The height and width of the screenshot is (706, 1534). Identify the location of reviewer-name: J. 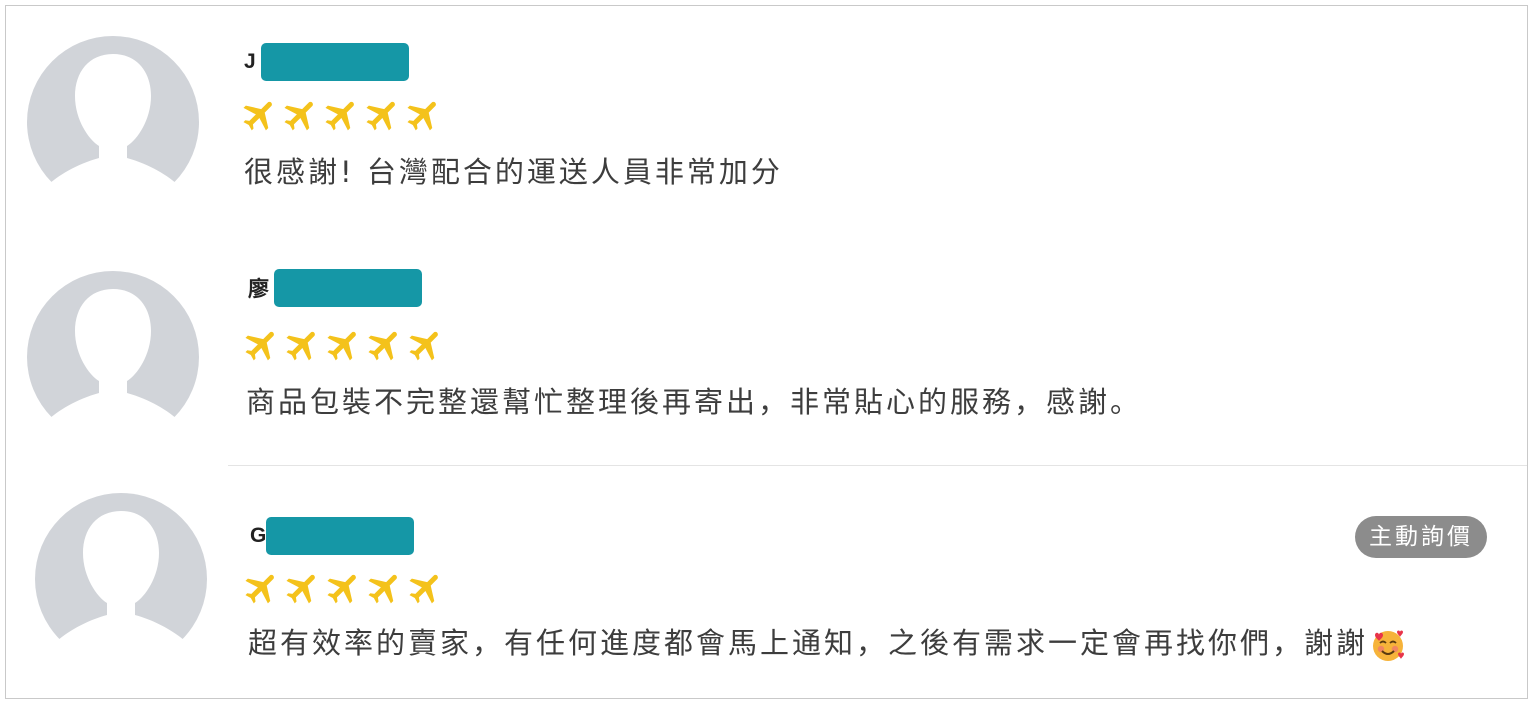
(250, 61).